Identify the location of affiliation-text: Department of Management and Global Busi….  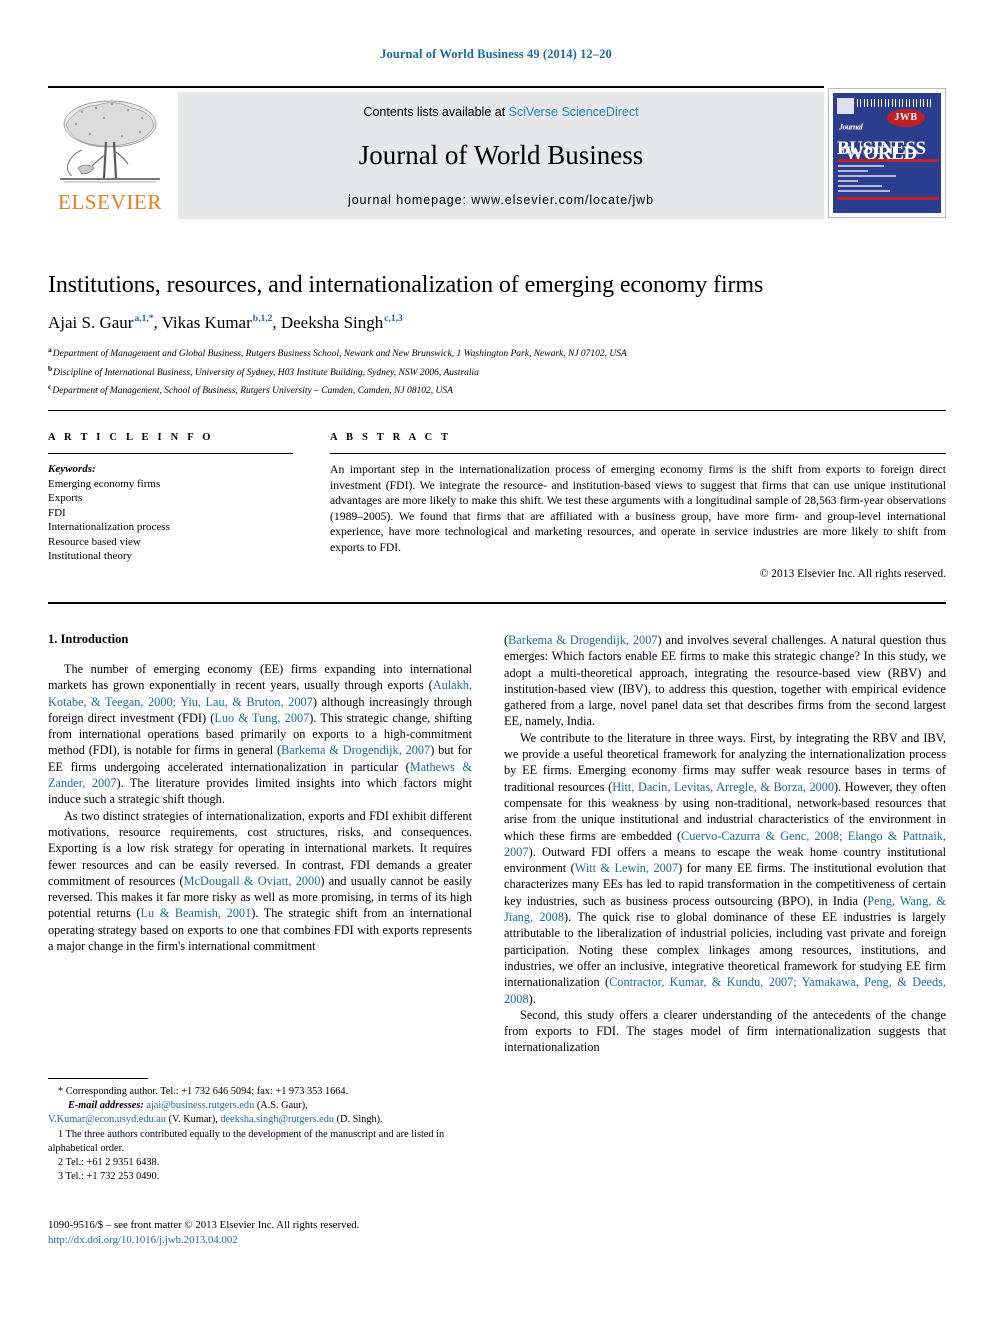
(339, 354).